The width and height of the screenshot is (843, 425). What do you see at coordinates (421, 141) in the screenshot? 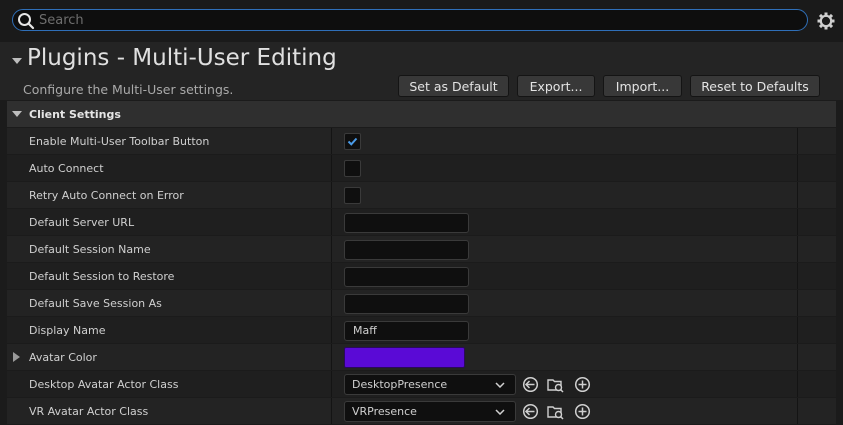
I see `property-row-toolbar-button: Enable Multi-User Toolbar Button` at bounding box center [421, 141].